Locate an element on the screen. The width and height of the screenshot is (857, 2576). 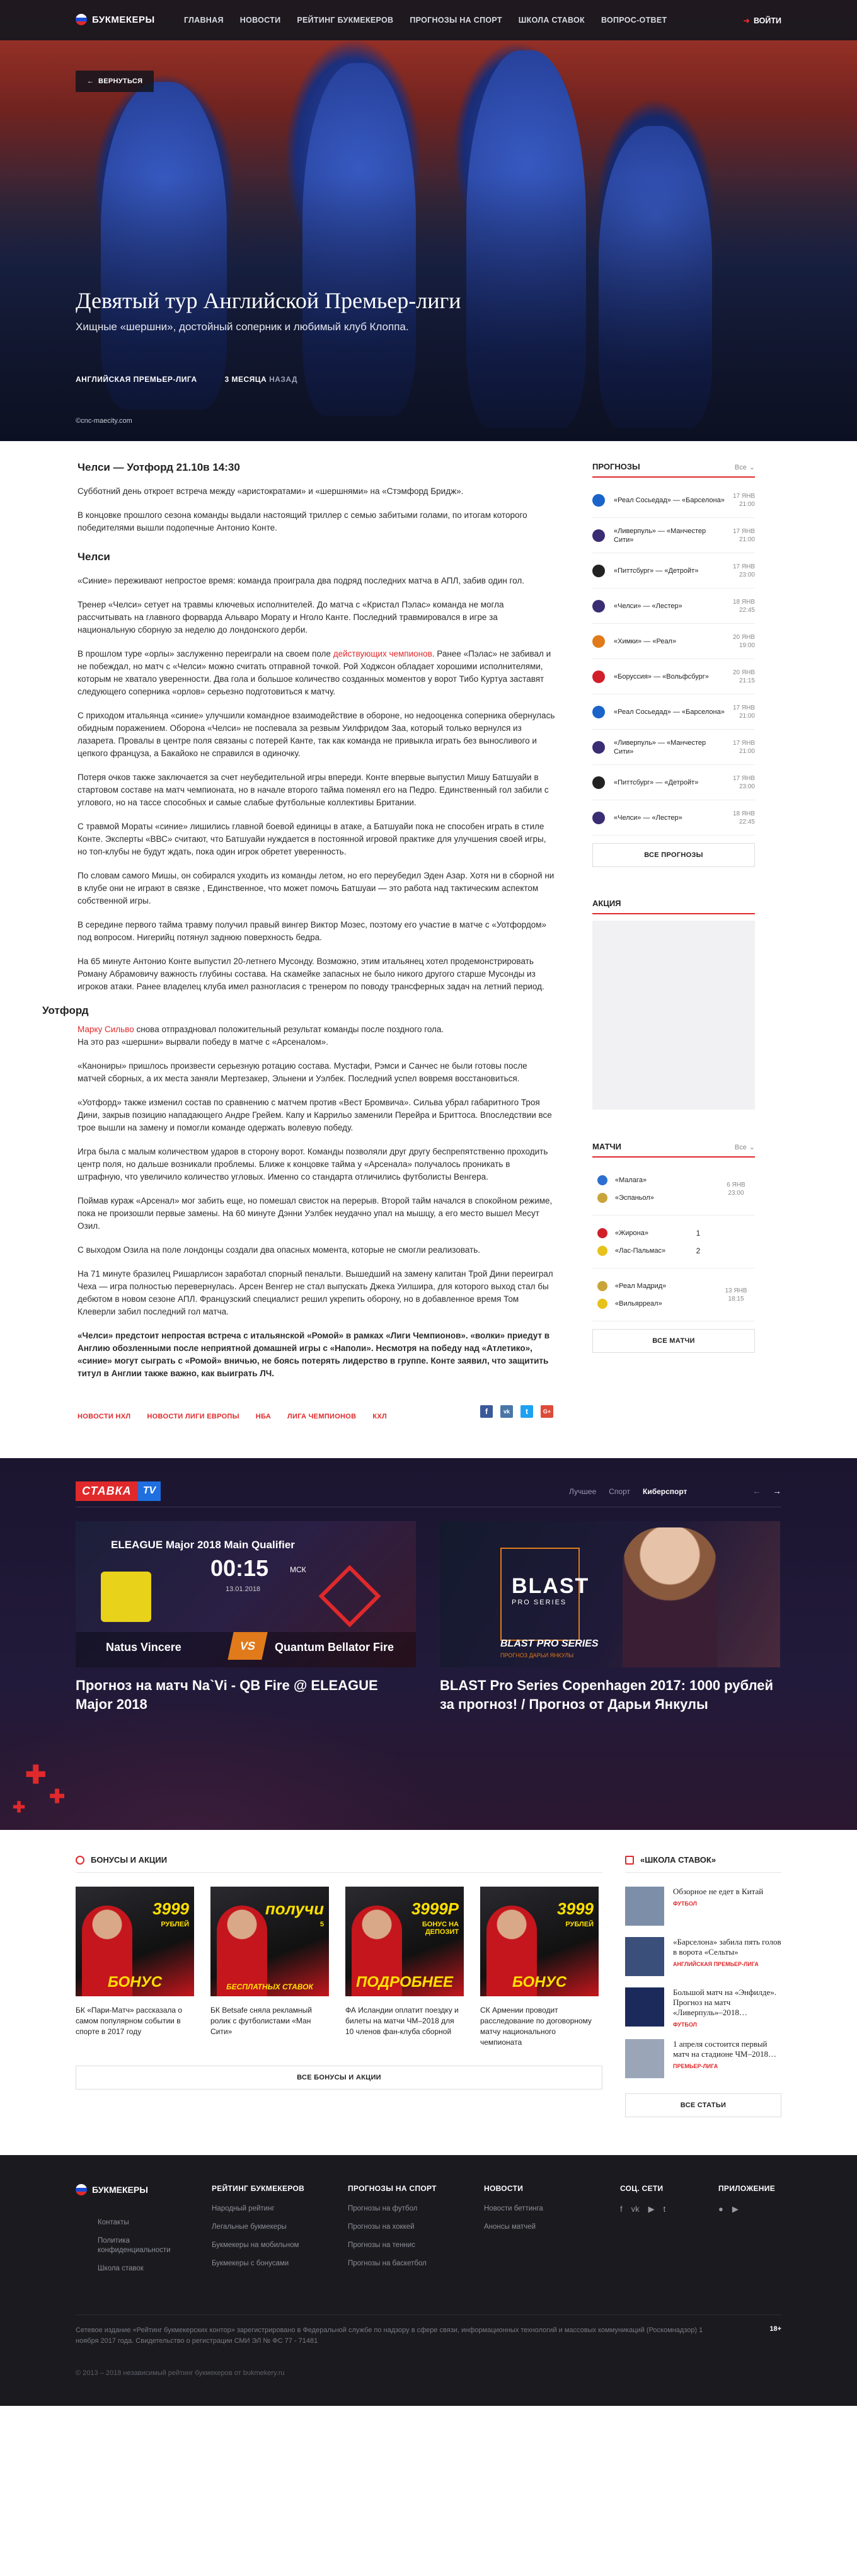
tag-link: НОВОСТИ НХЛ is located at coordinates (104, 1416).